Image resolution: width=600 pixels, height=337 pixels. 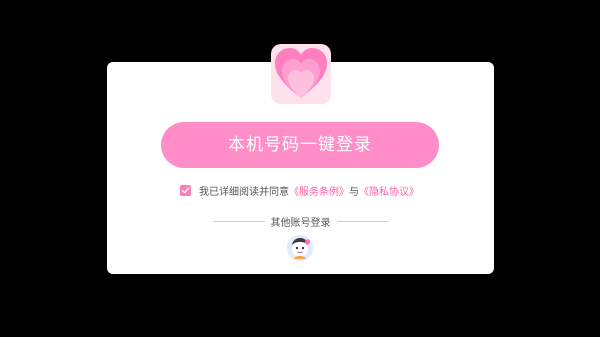 I want to click on other-login-divider: 其他账号登录, so click(x=300, y=221).